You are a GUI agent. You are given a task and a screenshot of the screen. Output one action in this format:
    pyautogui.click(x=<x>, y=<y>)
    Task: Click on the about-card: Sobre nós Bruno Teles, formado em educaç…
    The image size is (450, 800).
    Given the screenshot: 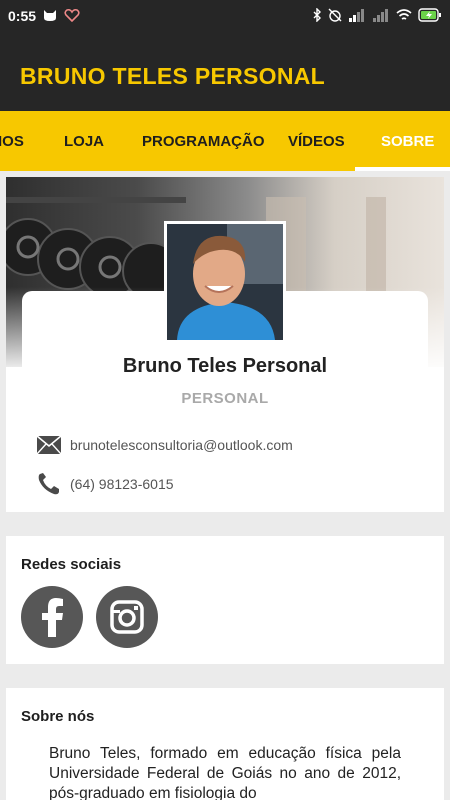 What is the action you would take?
    pyautogui.click(x=225, y=744)
    